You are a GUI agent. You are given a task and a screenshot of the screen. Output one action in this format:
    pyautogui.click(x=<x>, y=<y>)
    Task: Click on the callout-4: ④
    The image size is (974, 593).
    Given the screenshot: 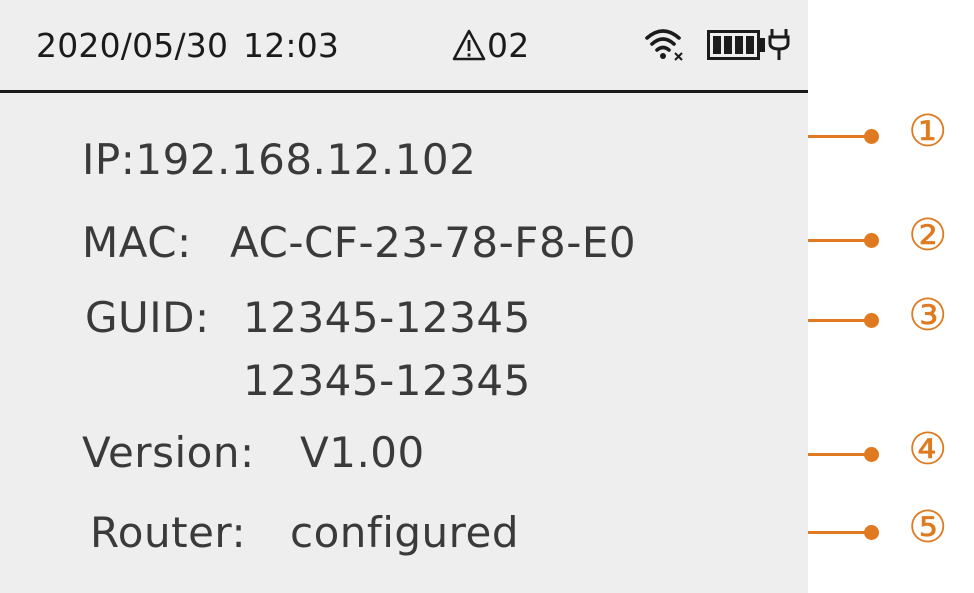 What is the action you would take?
    pyautogui.click(x=891, y=452)
    